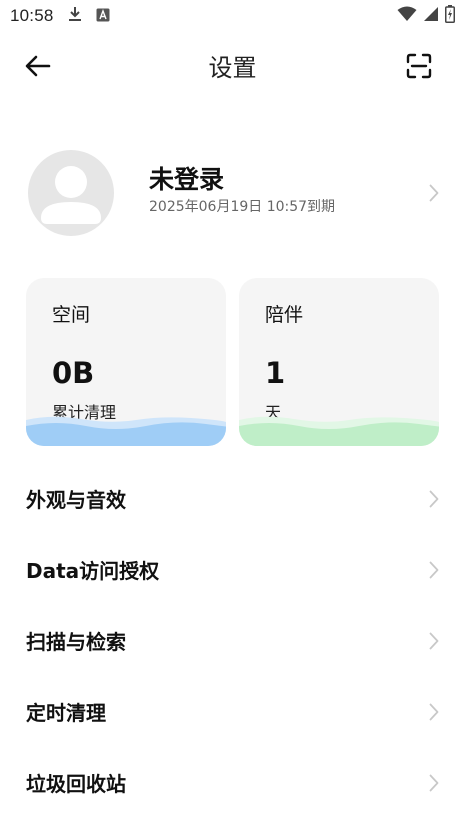 The image size is (465, 828). I want to click on page-title: 设置, so click(232, 68).